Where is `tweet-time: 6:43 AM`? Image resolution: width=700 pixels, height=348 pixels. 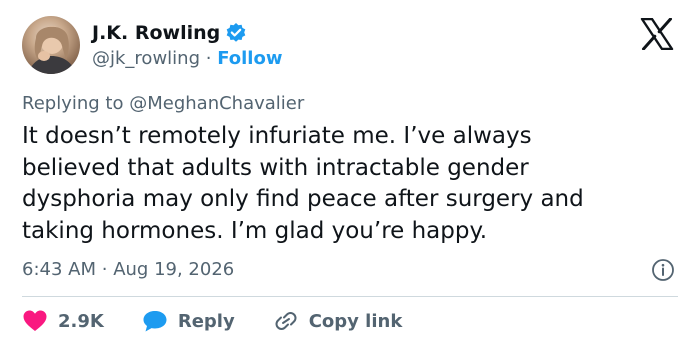 tweet-time: 6:43 AM is located at coordinates (59, 269).